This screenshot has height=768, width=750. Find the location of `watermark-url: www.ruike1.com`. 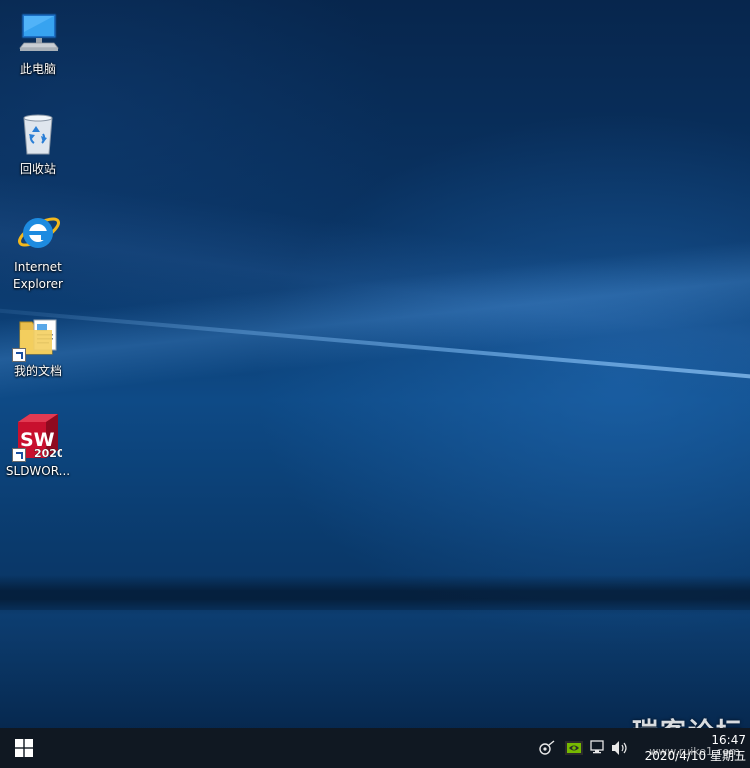

watermark-url: www.ruike1.com is located at coordinates (694, 751).